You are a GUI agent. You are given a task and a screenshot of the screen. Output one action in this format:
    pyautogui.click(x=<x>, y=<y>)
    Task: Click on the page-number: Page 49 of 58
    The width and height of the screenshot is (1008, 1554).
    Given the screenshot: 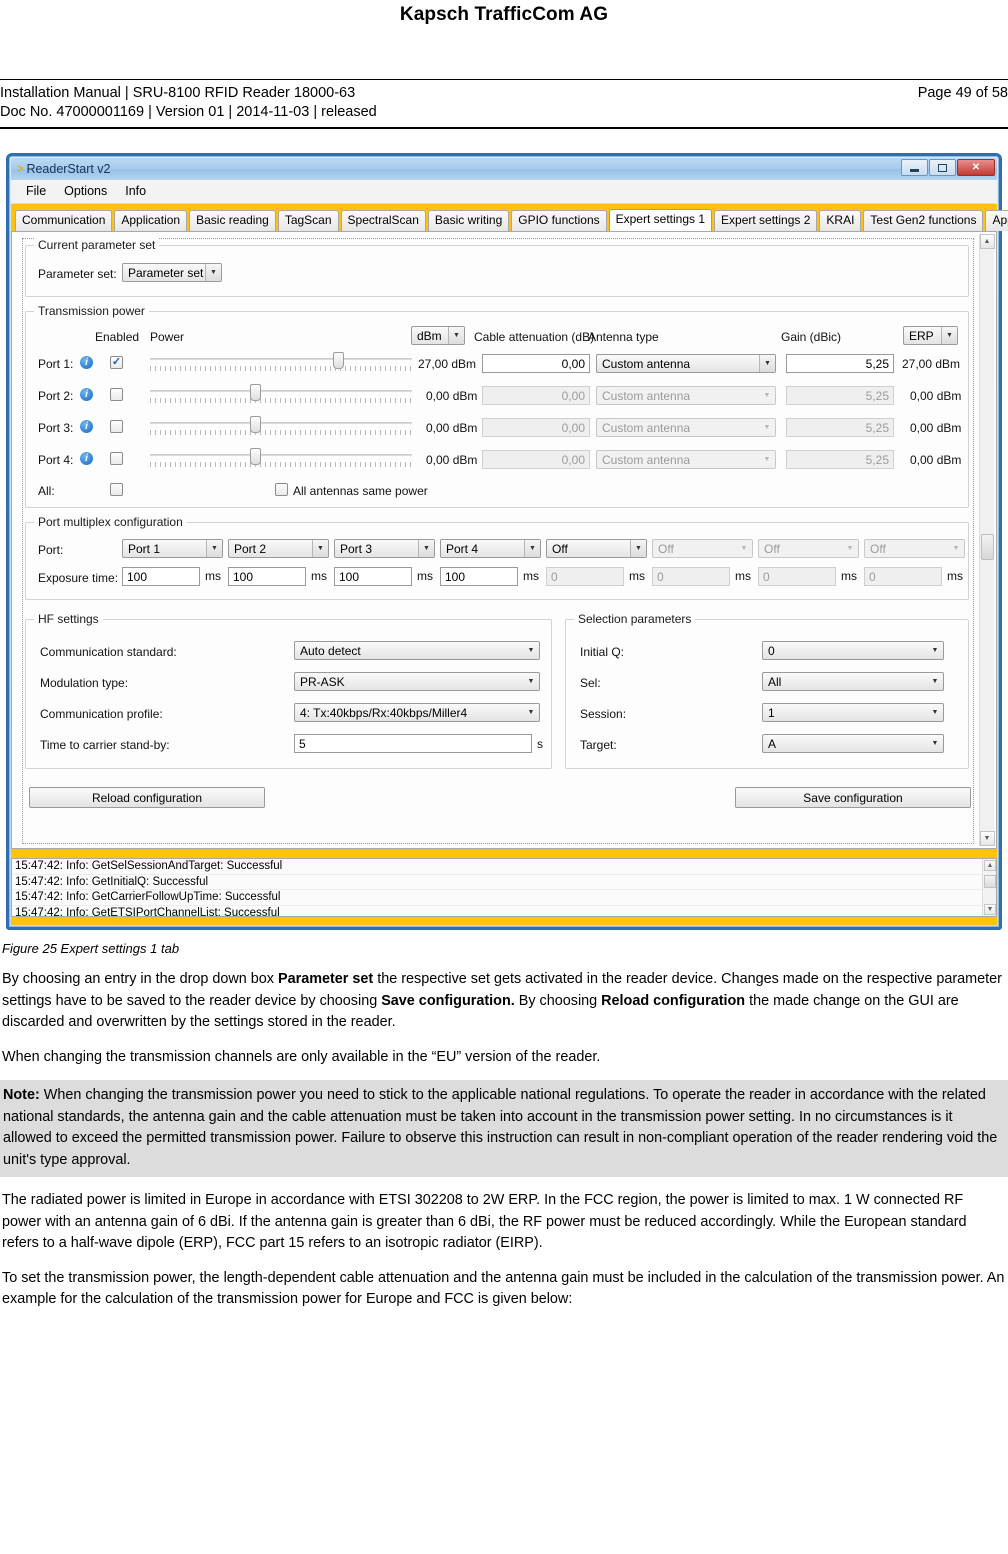 What is the action you would take?
    pyautogui.click(x=962, y=93)
    